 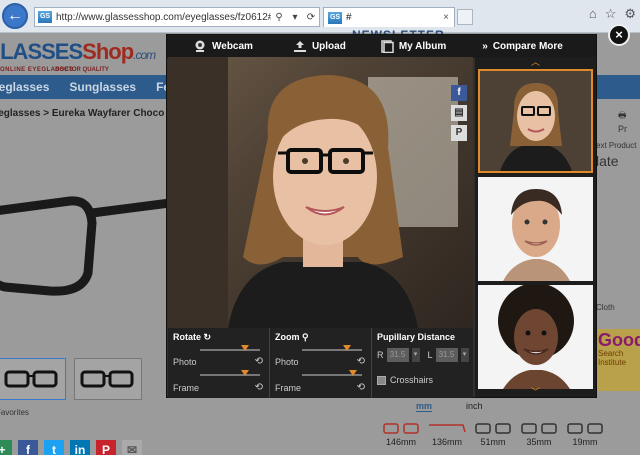 What do you see at coordinates (381, 380) in the screenshot?
I see `crosshairs-checkbox` at bounding box center [381, 380].